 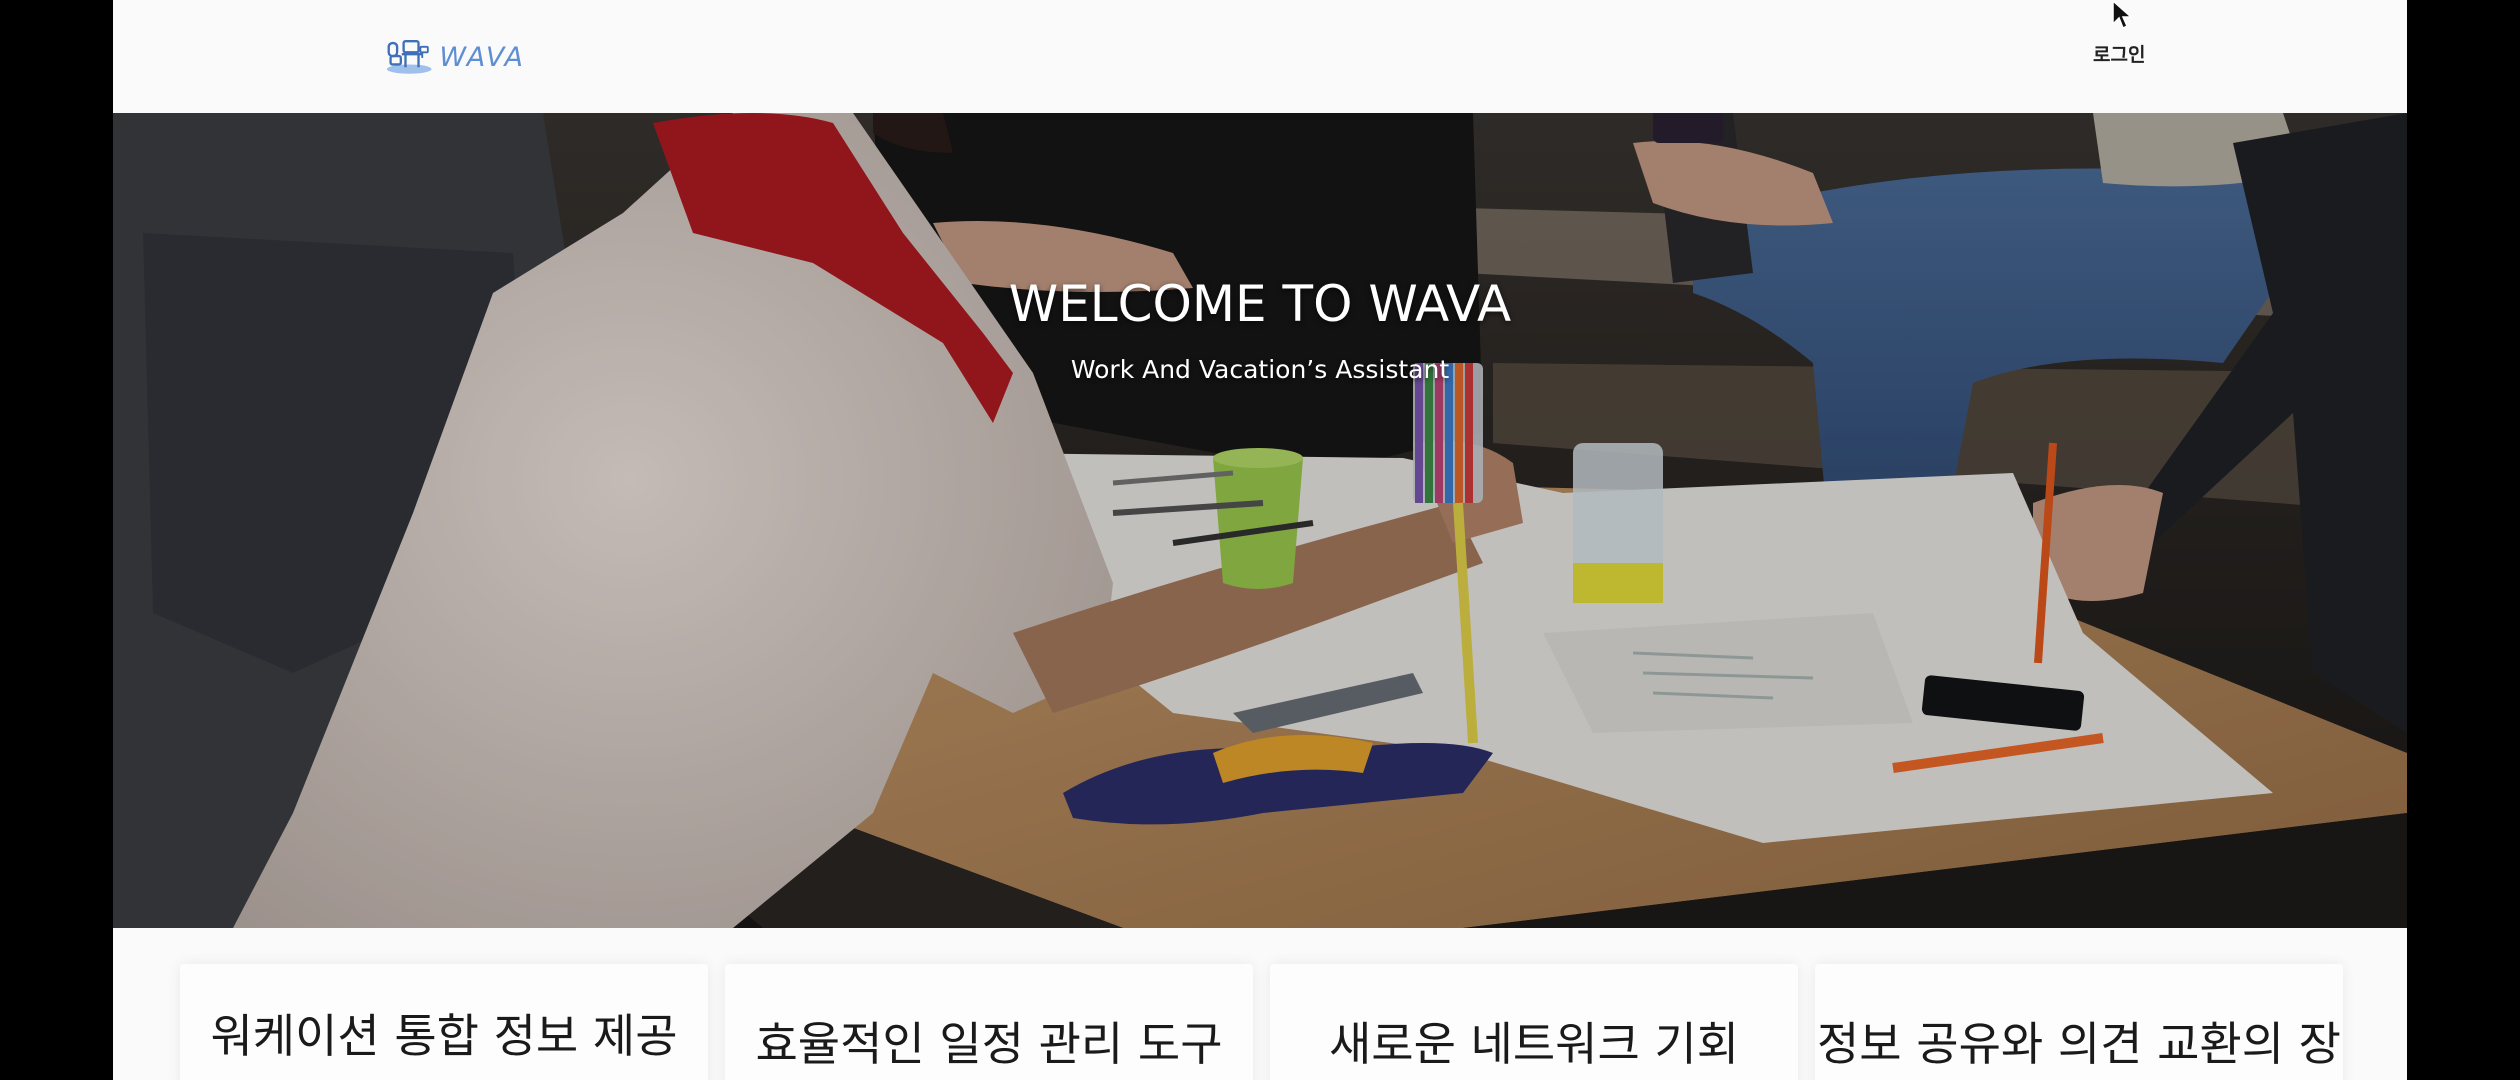 I want to click on feature-card-workation-info: 워케이션 통합 정보 제공, so click(x=444, y=1022).